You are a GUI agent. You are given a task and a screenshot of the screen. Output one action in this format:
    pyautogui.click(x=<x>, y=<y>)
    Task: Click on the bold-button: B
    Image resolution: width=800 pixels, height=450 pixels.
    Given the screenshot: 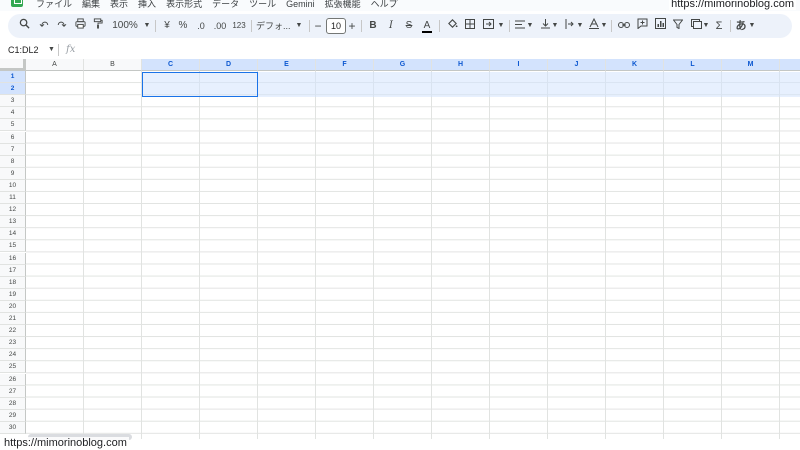 What is the action you would take?
    pyautogui.click(x=373, y=26)
    